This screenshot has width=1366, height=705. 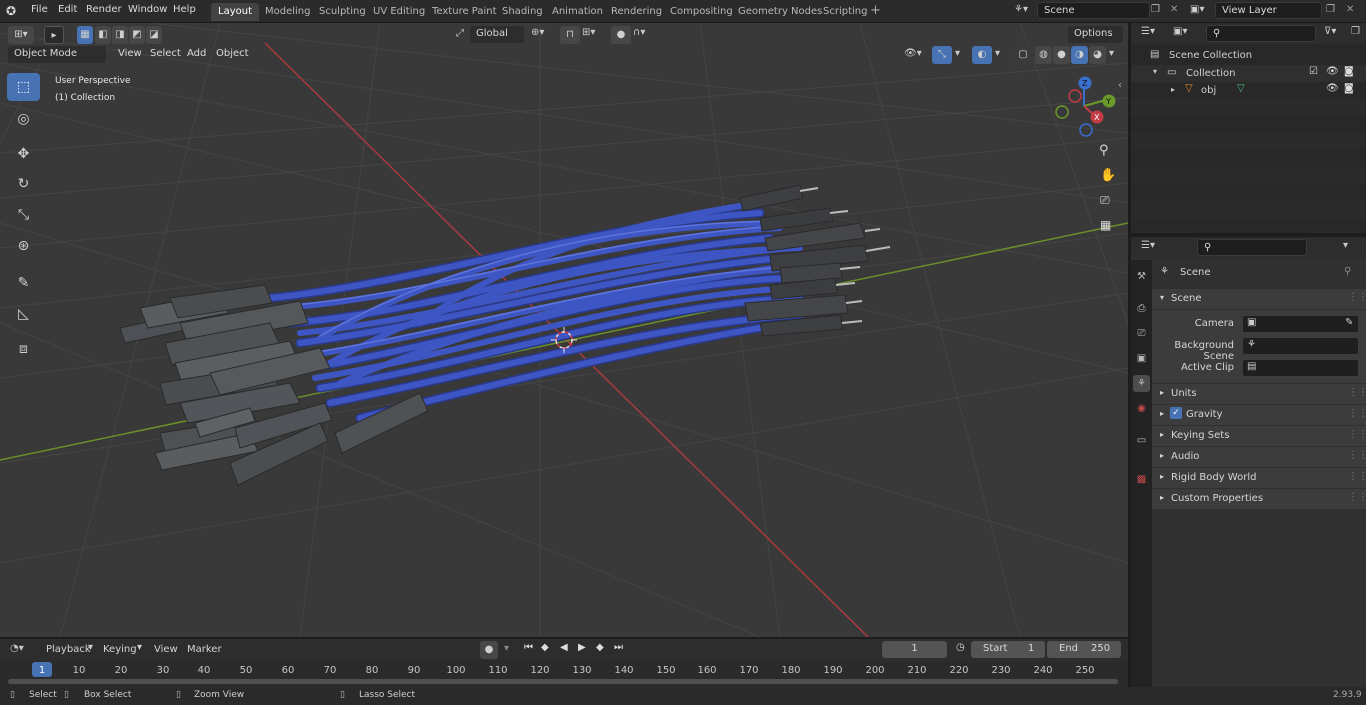 I want to click on menu-marker: Marker, so click(x=204, y=649).